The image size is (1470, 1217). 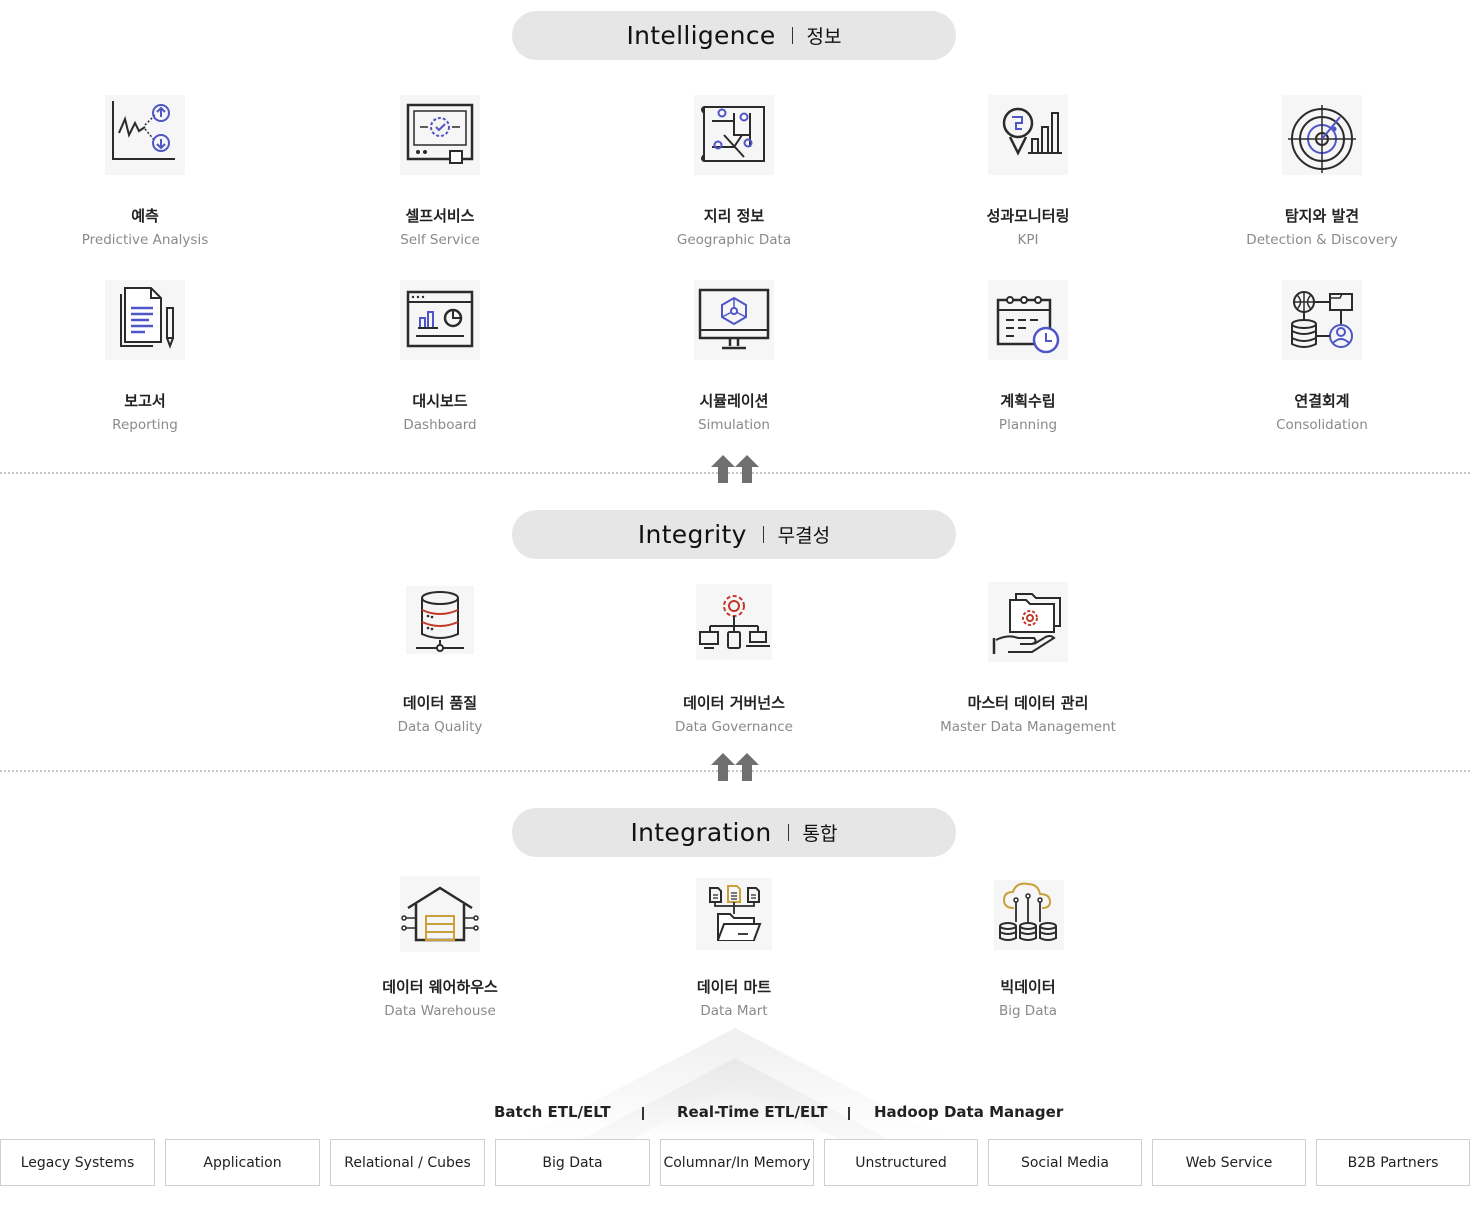 I want to click on intelligence-item-dashboard: 대시보드 Dashboard, so click(x=440, y=356).